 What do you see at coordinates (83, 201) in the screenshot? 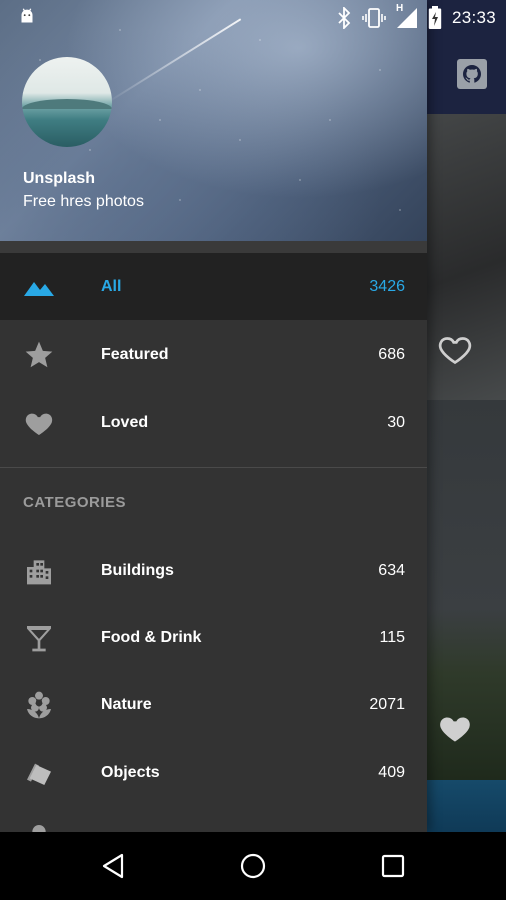
I see `header-subtitle: Free hres photos` at bounding box center [83, 201].